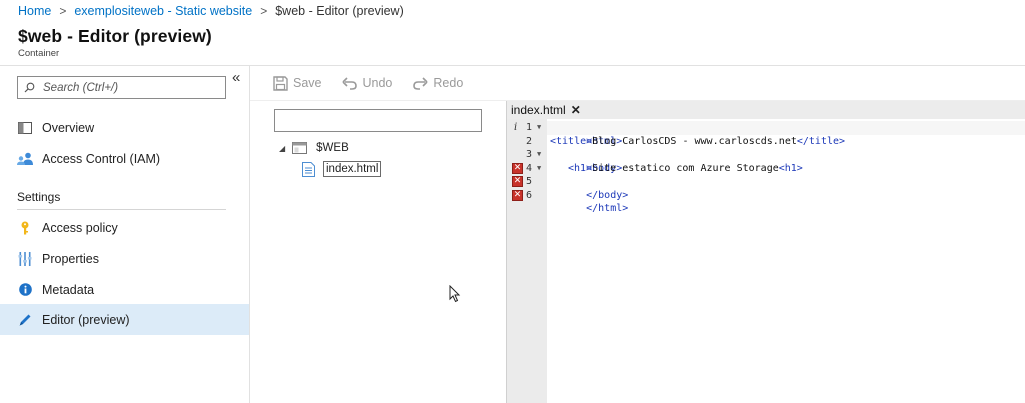 The width and height of the screenshot is (1025, 403). I want to click on line-number: 1, so click(529, 127).